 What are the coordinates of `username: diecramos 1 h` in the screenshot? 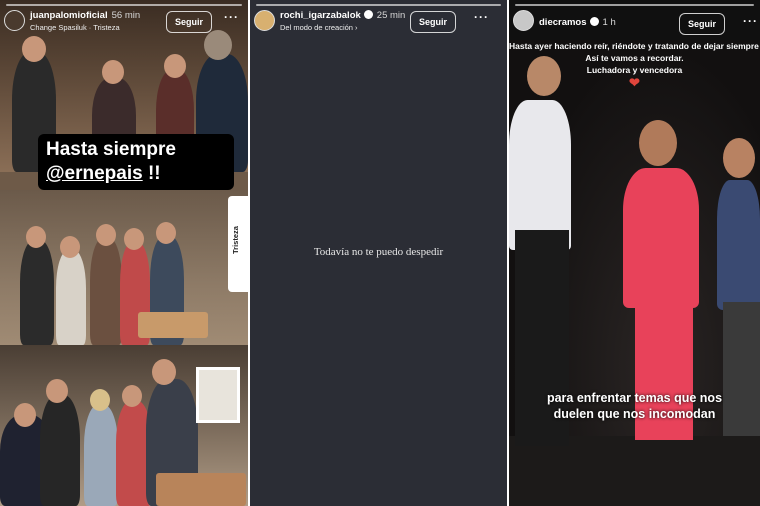 It's located at (577, 22).